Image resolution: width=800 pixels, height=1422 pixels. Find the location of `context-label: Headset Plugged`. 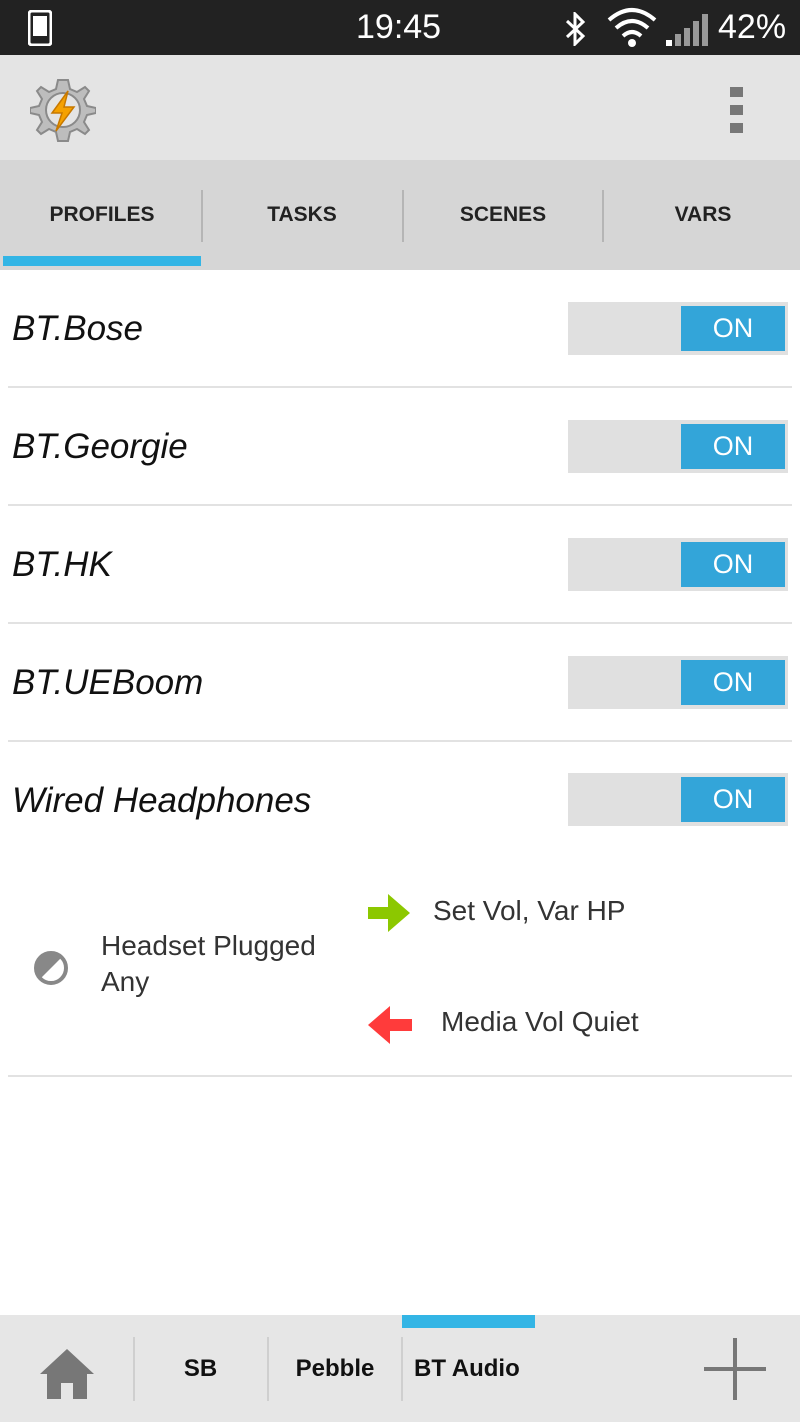

context-label: Headset Plugged is located at coordinates (208, 946).